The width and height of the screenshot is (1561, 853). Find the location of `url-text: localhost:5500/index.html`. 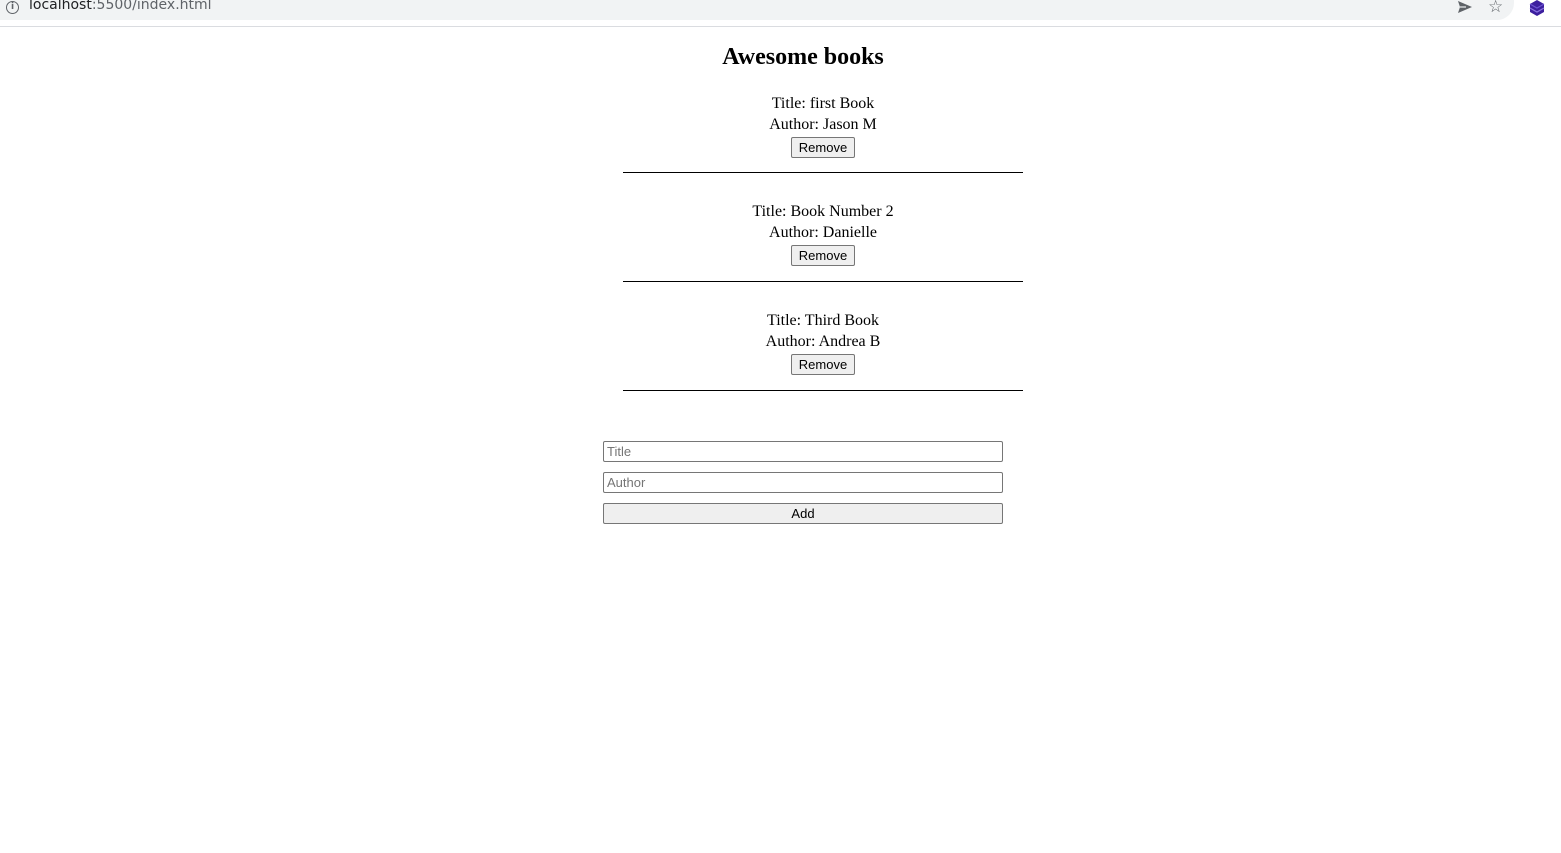

url-text: localhost:5500/index.html is located at coordinates (120, 6).